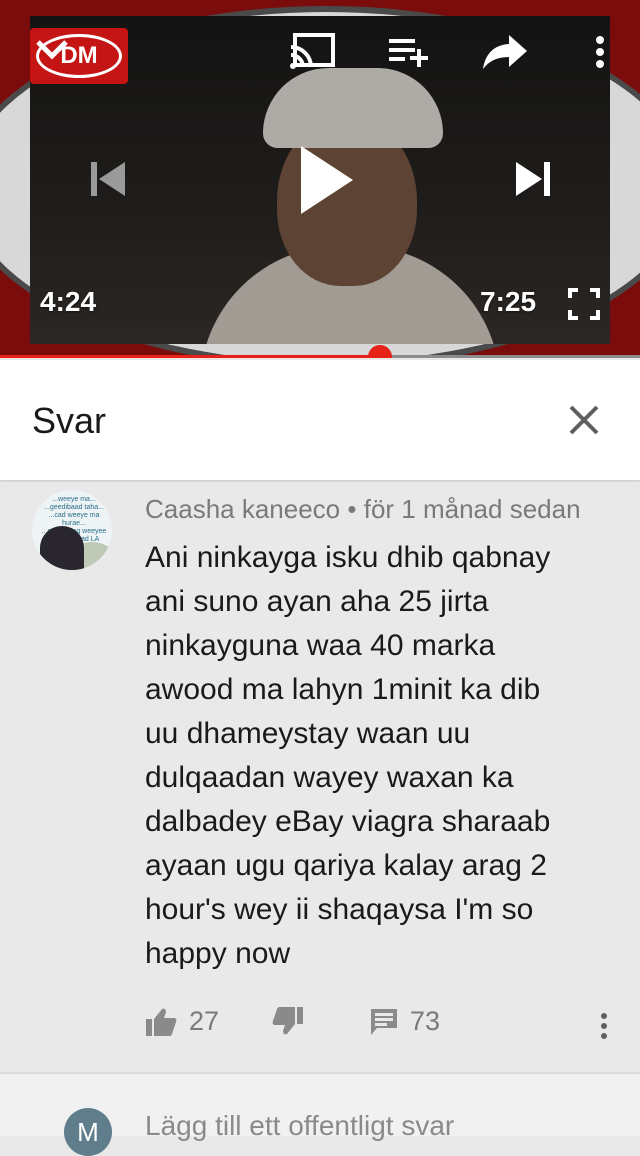 This screenshot has height=1156, width=640. What do you see at coordinates (384, 1021) in the screenshot?
I see `comment-icon` at bounding box center [384, 1021].